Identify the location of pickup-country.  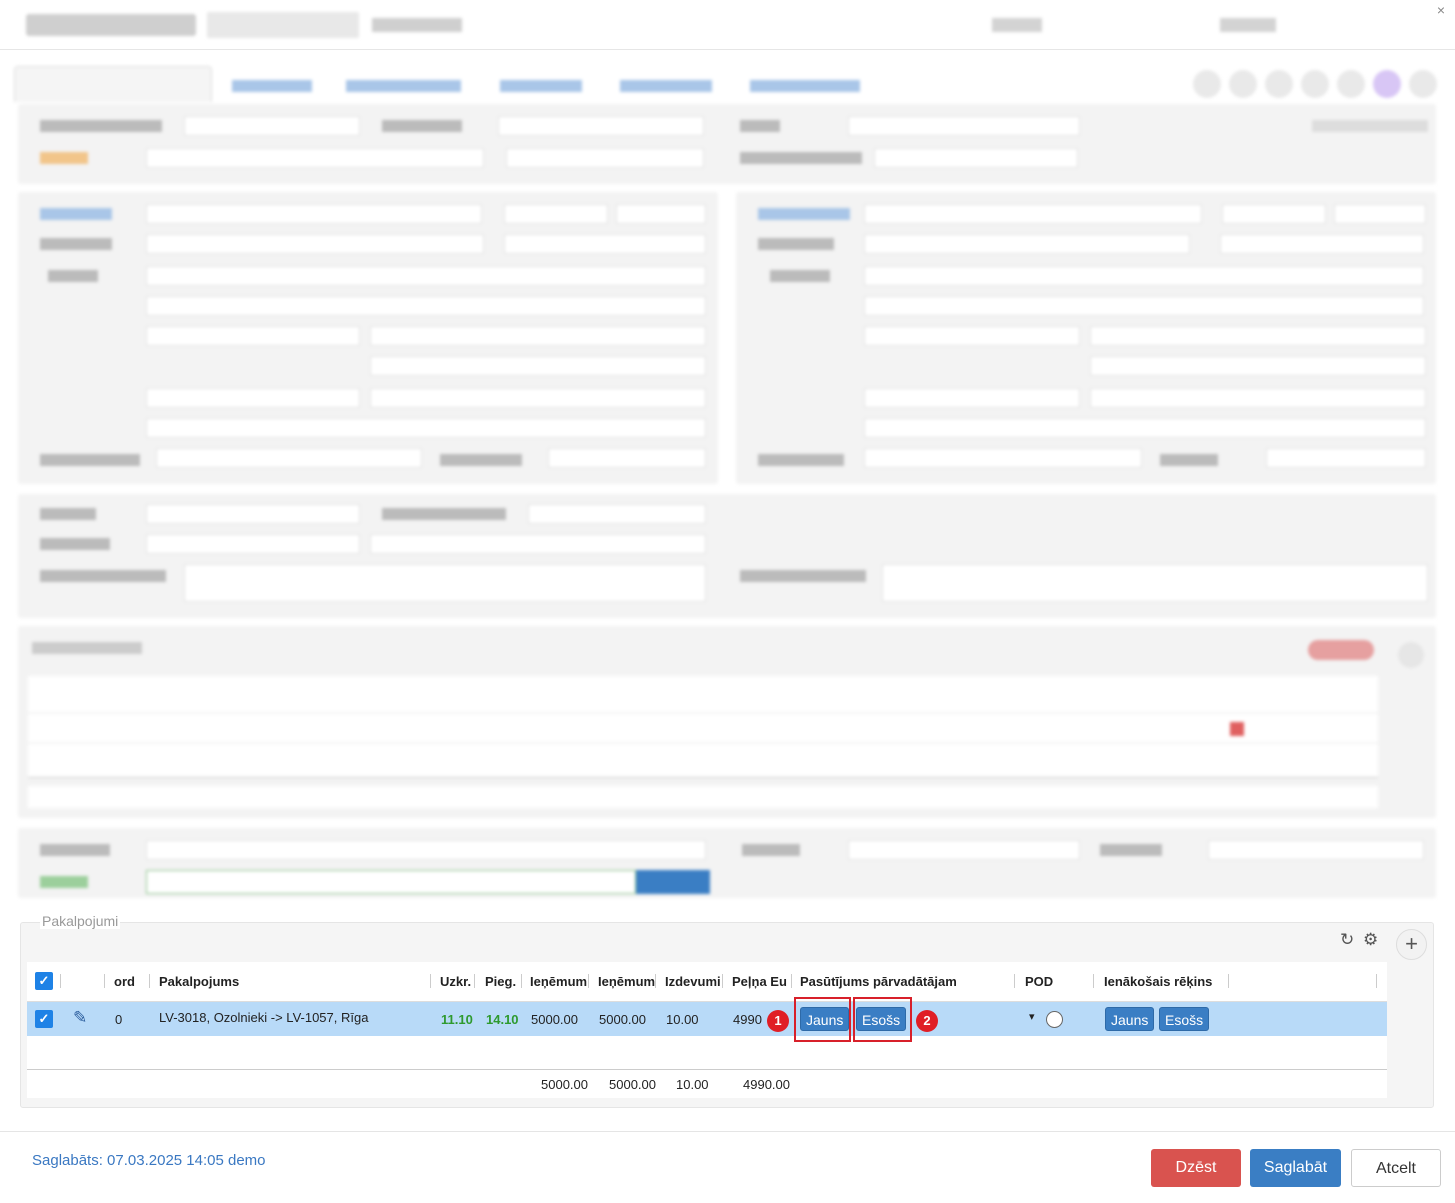
(253, 336).